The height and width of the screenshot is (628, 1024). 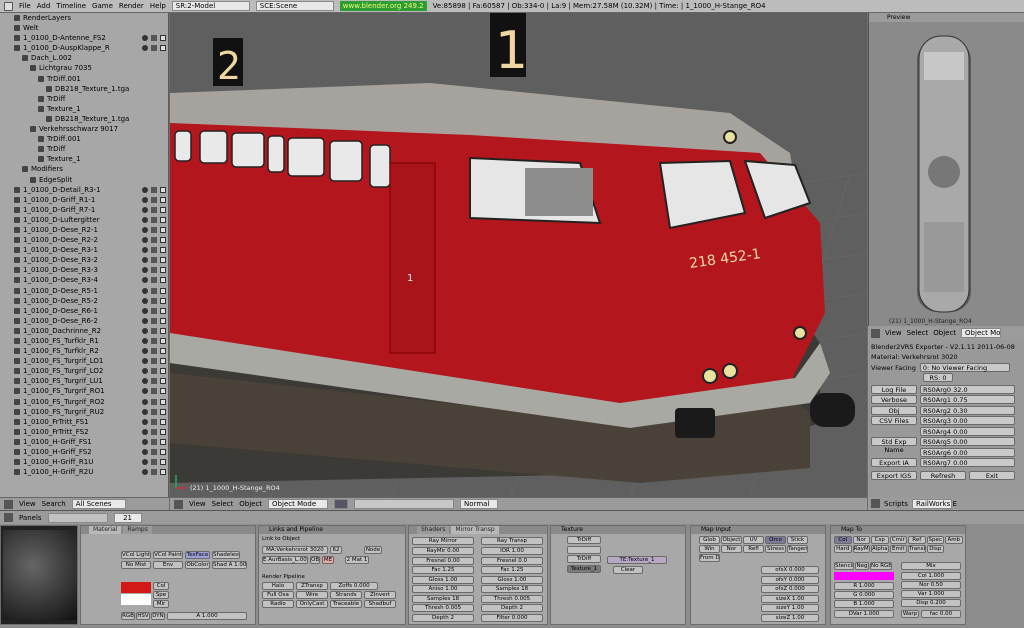 I want to click on outliner-item: 1_0100_D-AuspKlappe_R, so click(x=84, y=48).